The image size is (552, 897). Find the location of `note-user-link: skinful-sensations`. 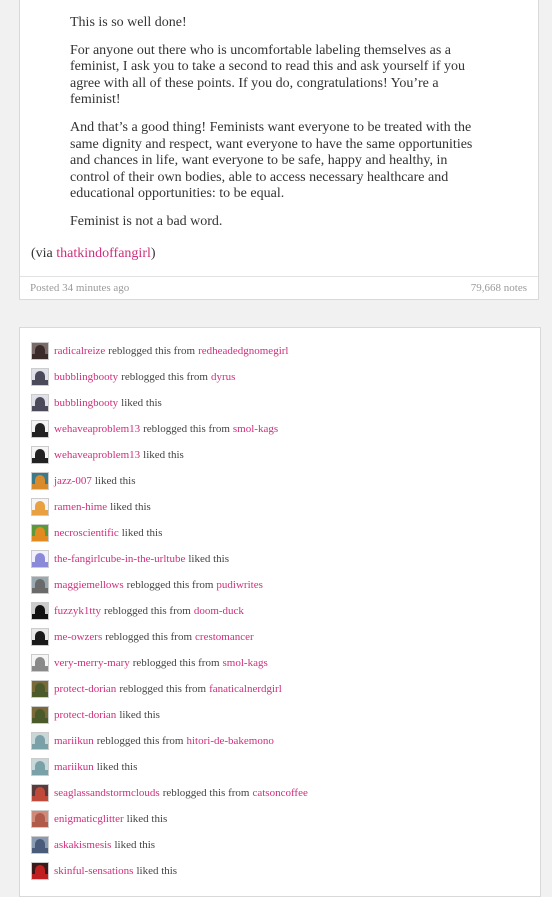

note-user-link: skinful-sensations is located at coordinates (93, 871).